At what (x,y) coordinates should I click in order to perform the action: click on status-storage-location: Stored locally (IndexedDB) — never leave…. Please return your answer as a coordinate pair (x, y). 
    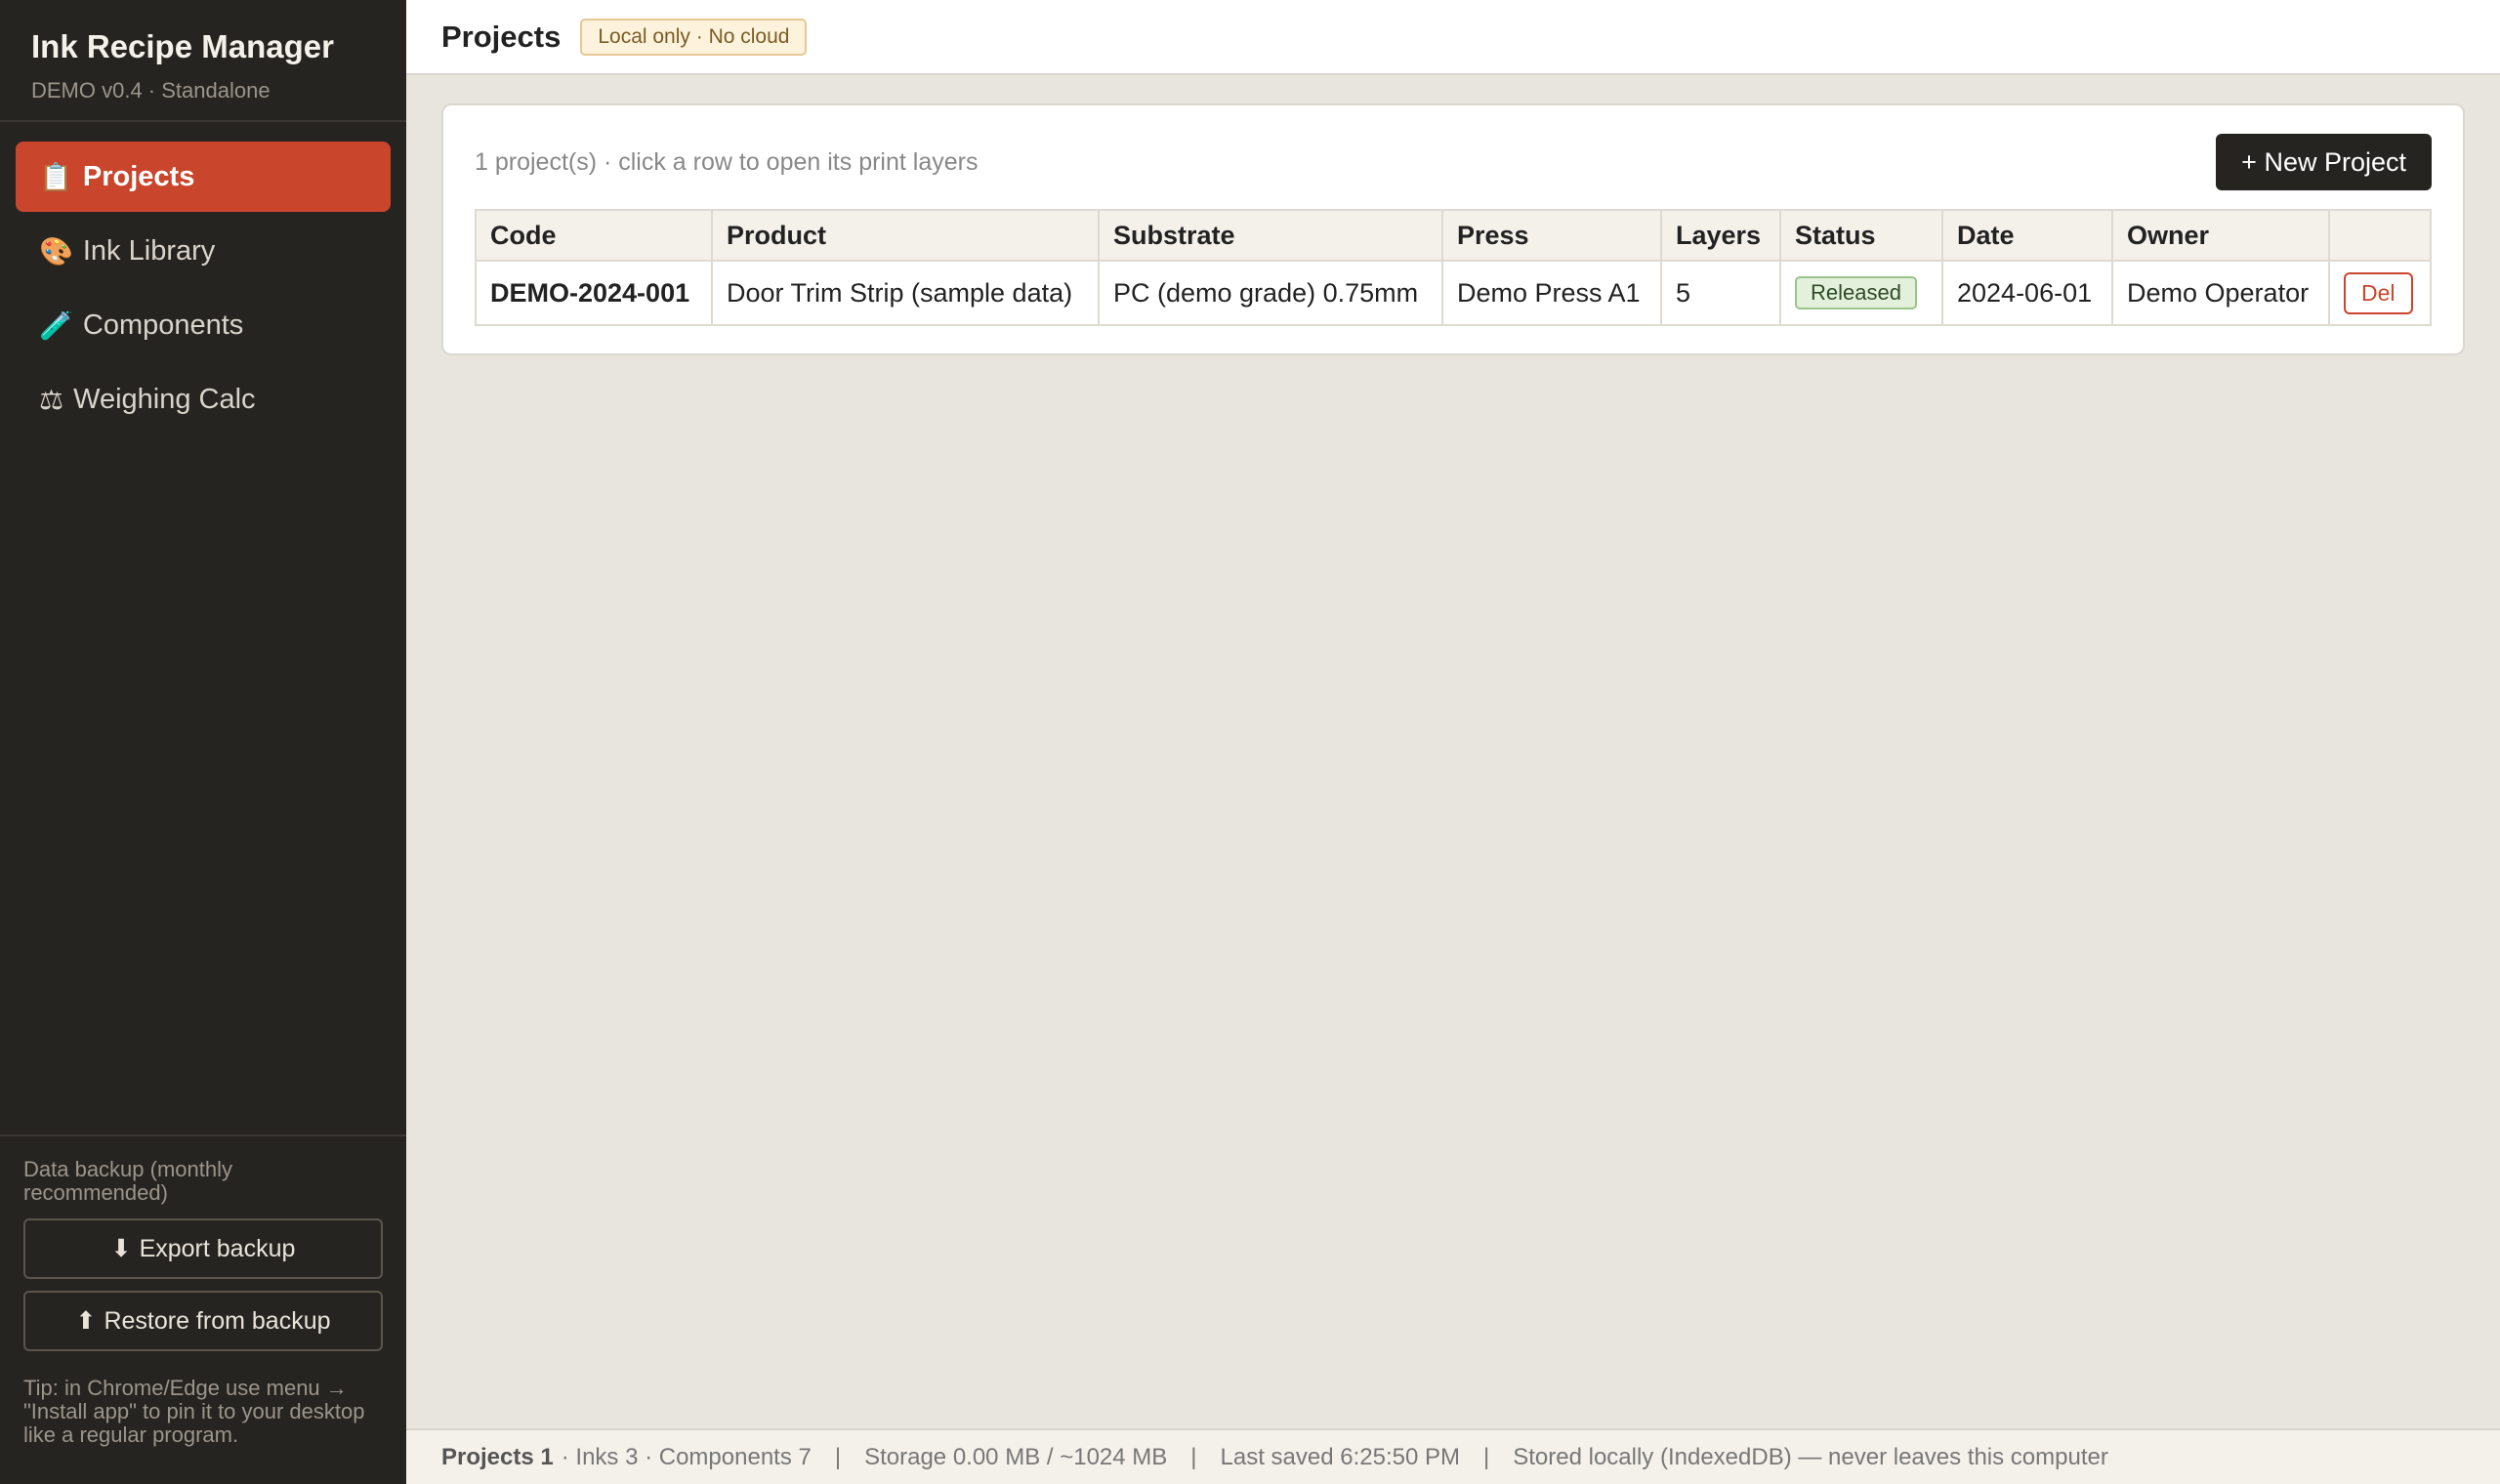
    Looking at the image, I should click on (1810, 1457).